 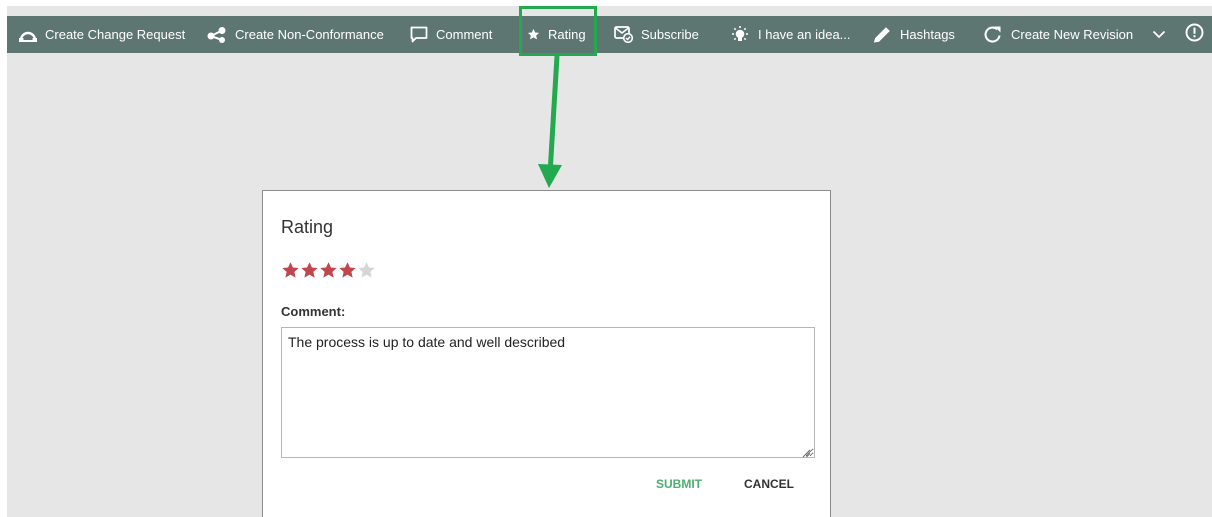 What do you see at coordinates (548, 392) in the screenshot?
I see `comment-textarea` at bounding box center [548, 392].